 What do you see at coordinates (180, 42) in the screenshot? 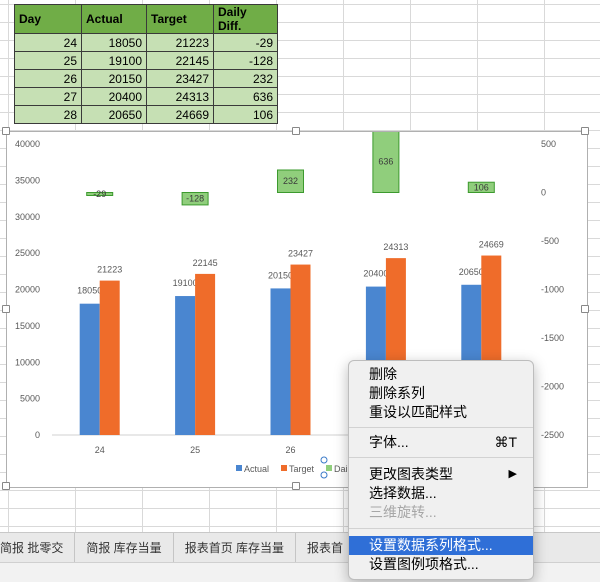
I see `cell: 21223` at bounding box center [180, 42].